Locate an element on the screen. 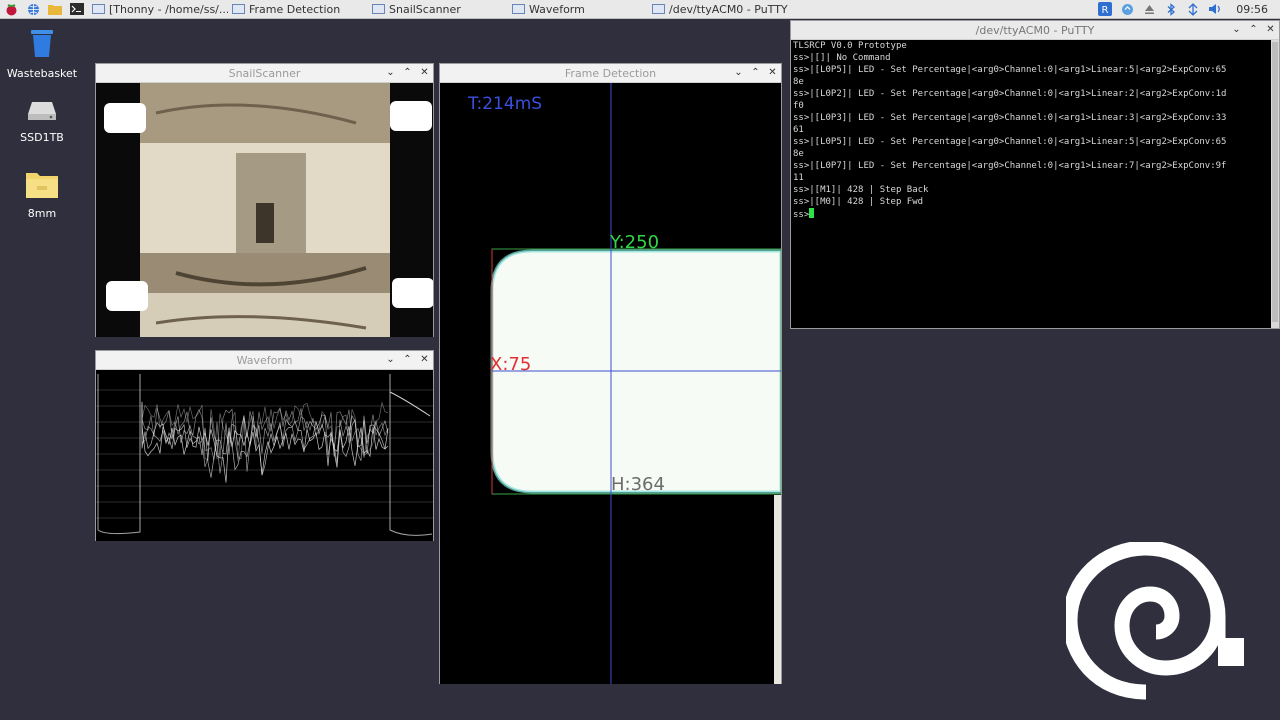 The height and width of the screenshot is (720, 1280). putty-titlebar: /dev/ttyACM0 - PuTTY ⌄ ⌃ ✕ is located at coordinates (1035, 30).